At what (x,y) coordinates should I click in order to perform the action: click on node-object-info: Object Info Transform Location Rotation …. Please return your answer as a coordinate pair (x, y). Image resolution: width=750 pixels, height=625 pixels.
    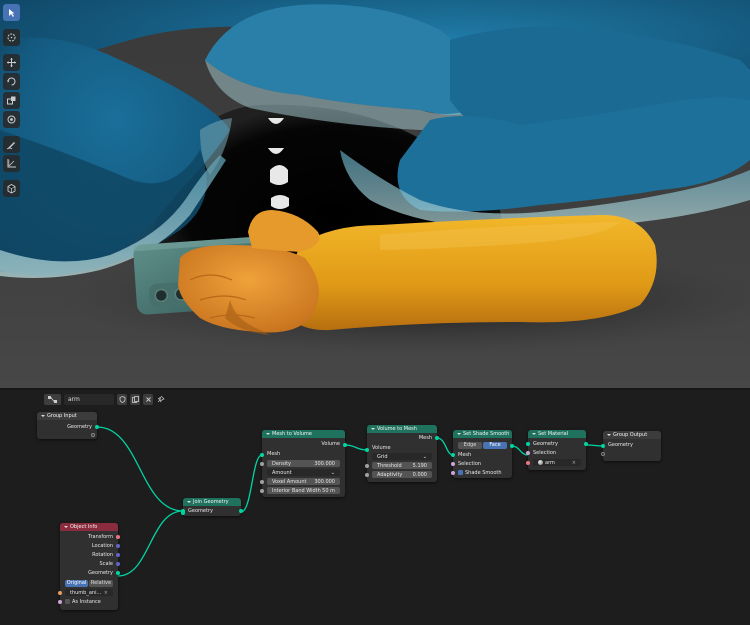
    Looking at the image, I should click on (89, 566).